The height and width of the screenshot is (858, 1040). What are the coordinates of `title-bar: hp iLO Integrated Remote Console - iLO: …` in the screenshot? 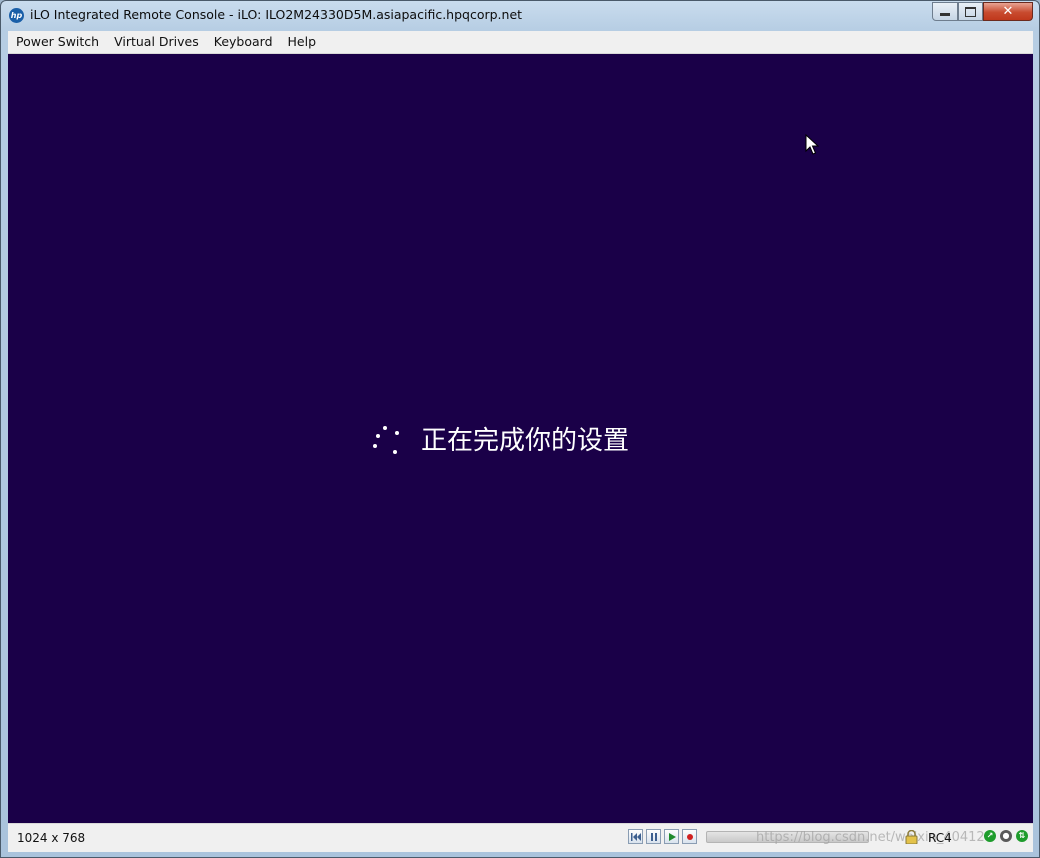 It's located at (520, 15).